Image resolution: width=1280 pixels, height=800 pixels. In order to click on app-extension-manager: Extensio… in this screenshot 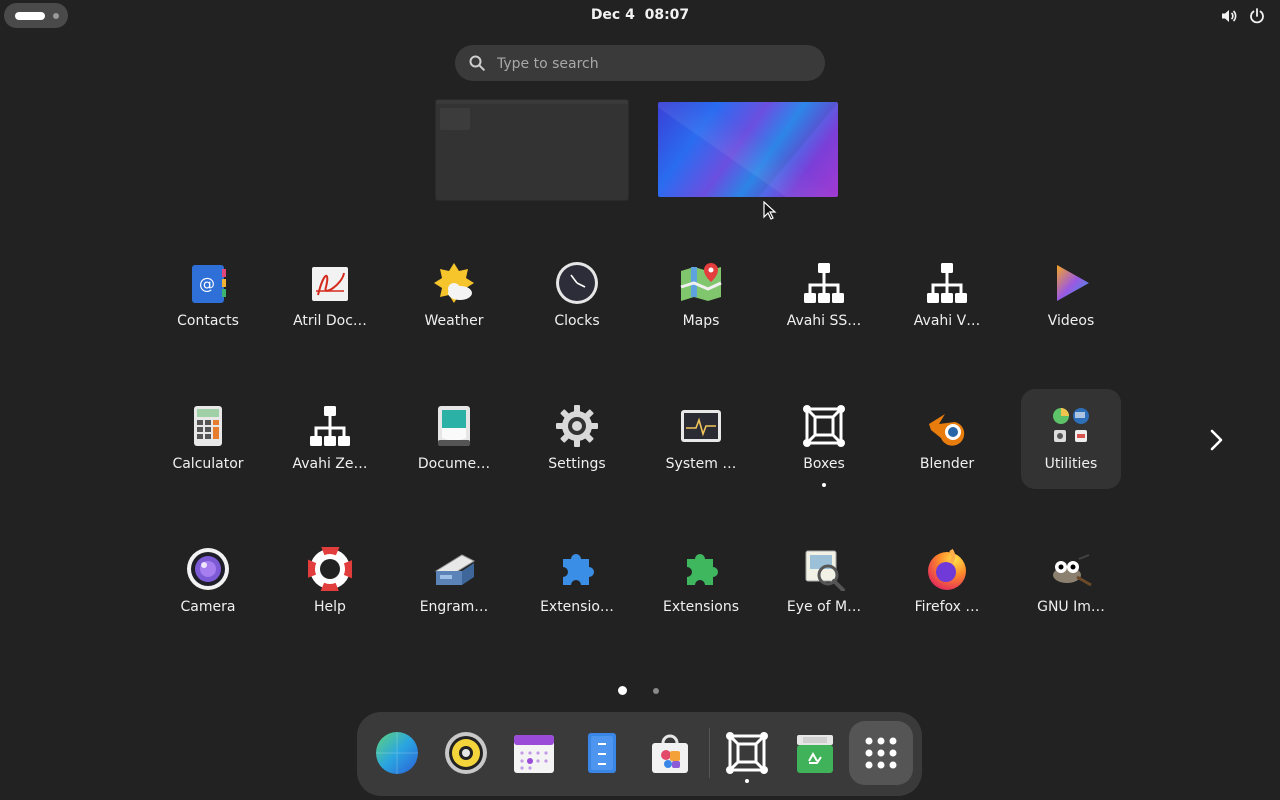, I will do `click(577, 591)`.